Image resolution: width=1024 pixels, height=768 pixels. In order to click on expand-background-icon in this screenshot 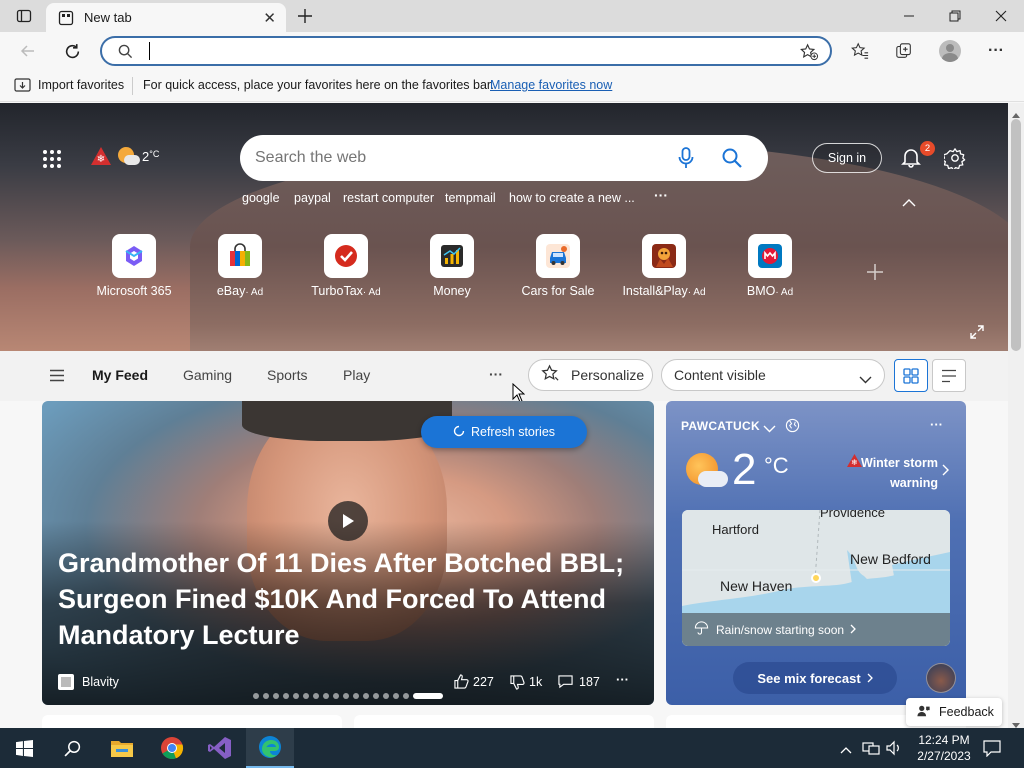, I will do `click(977, 333)`.